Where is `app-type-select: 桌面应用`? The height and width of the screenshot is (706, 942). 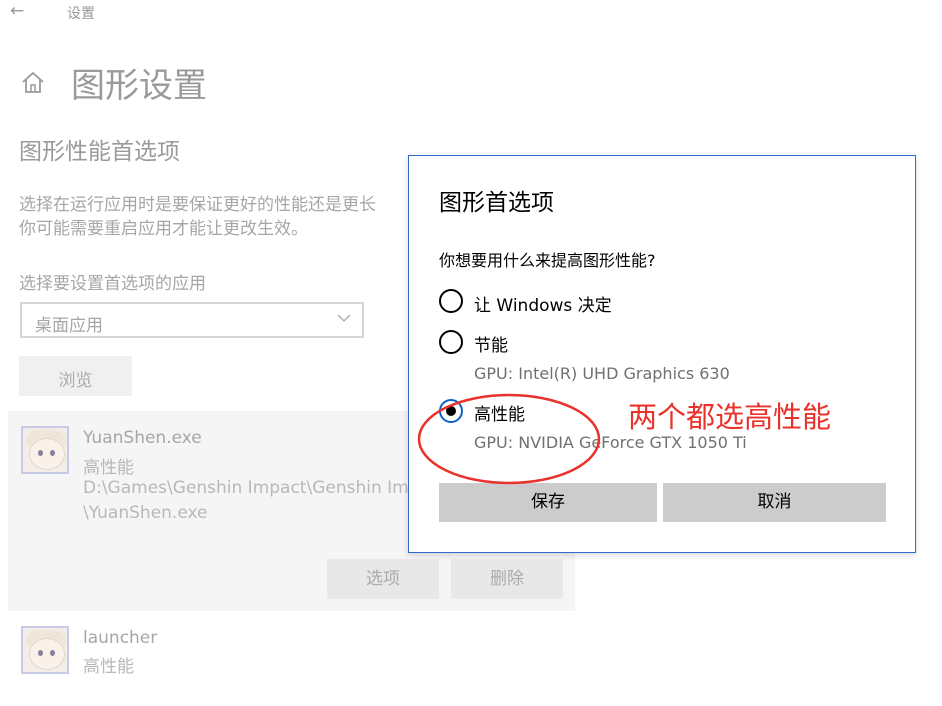 app-type-select: 桌面应用 is located at coordinates (192, 320).